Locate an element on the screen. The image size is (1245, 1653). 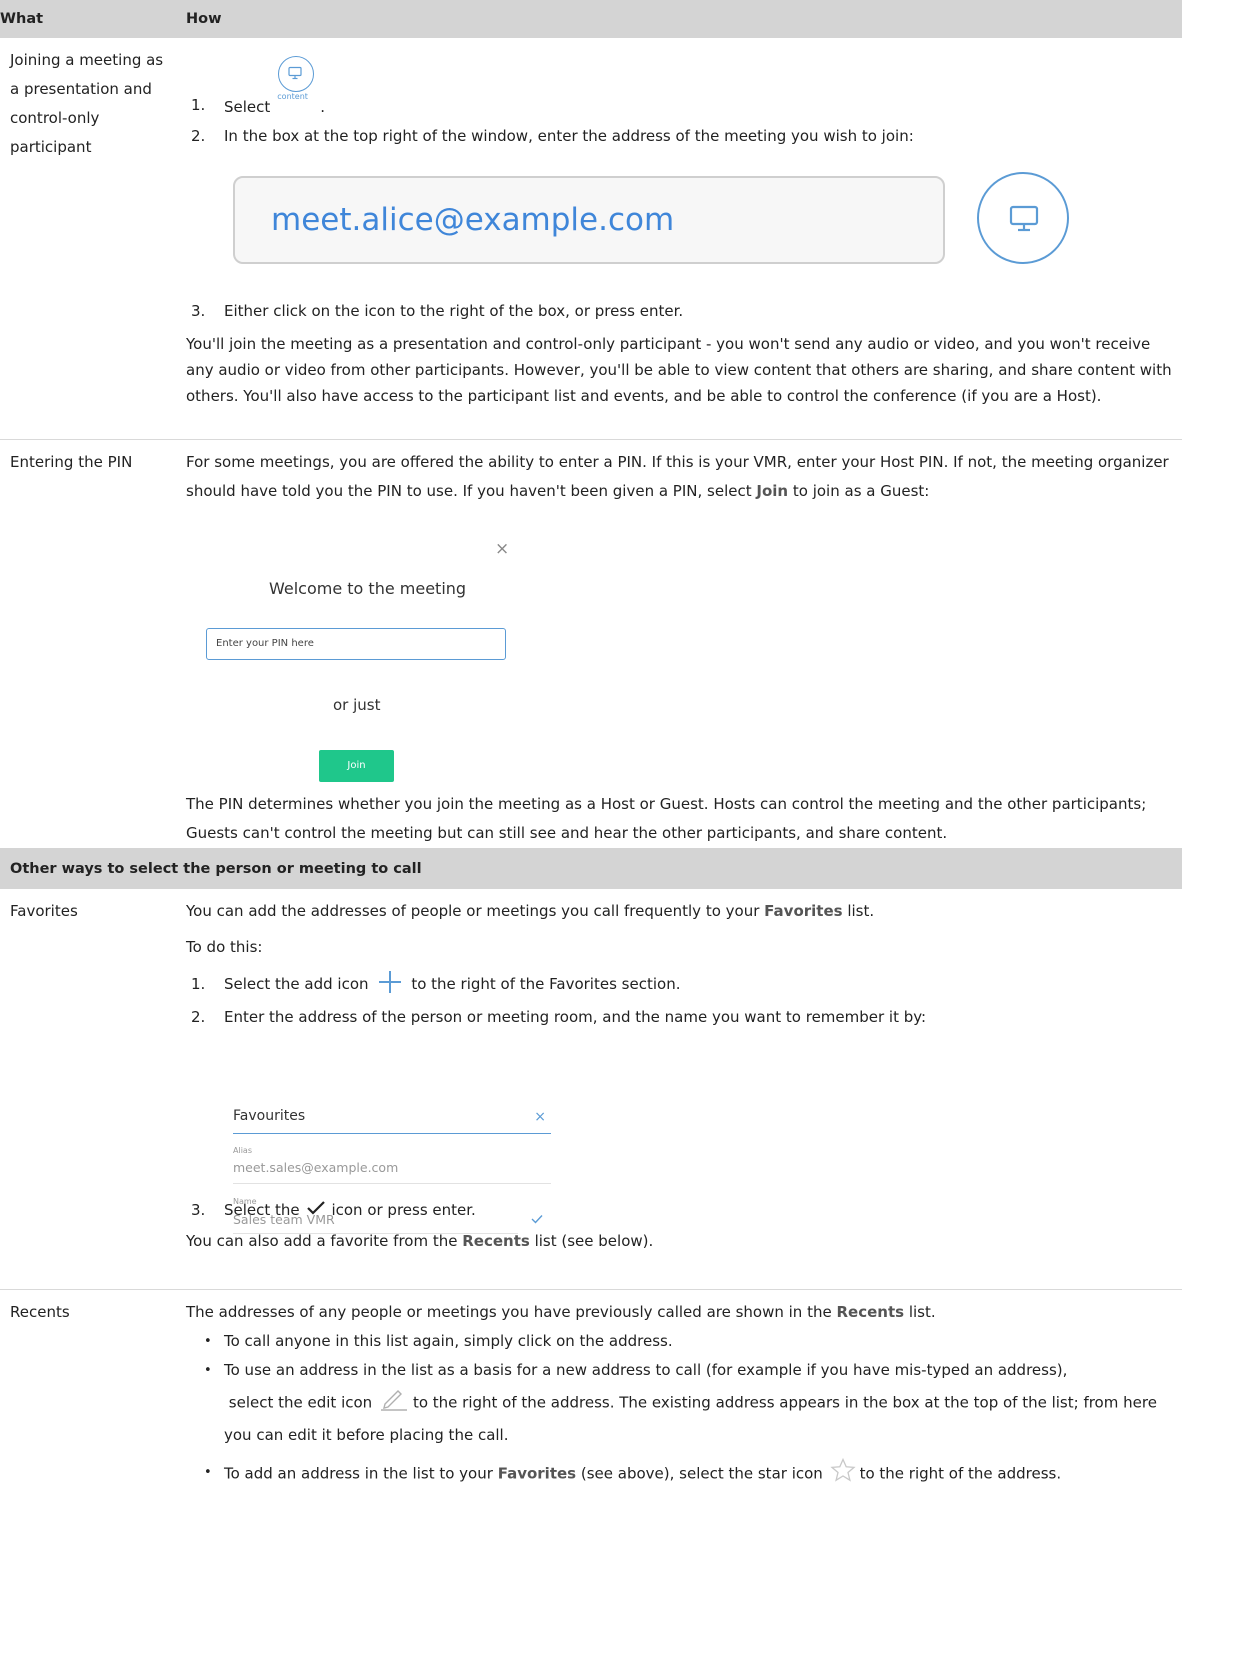
star-icon is located at coordinates (842, 1470).